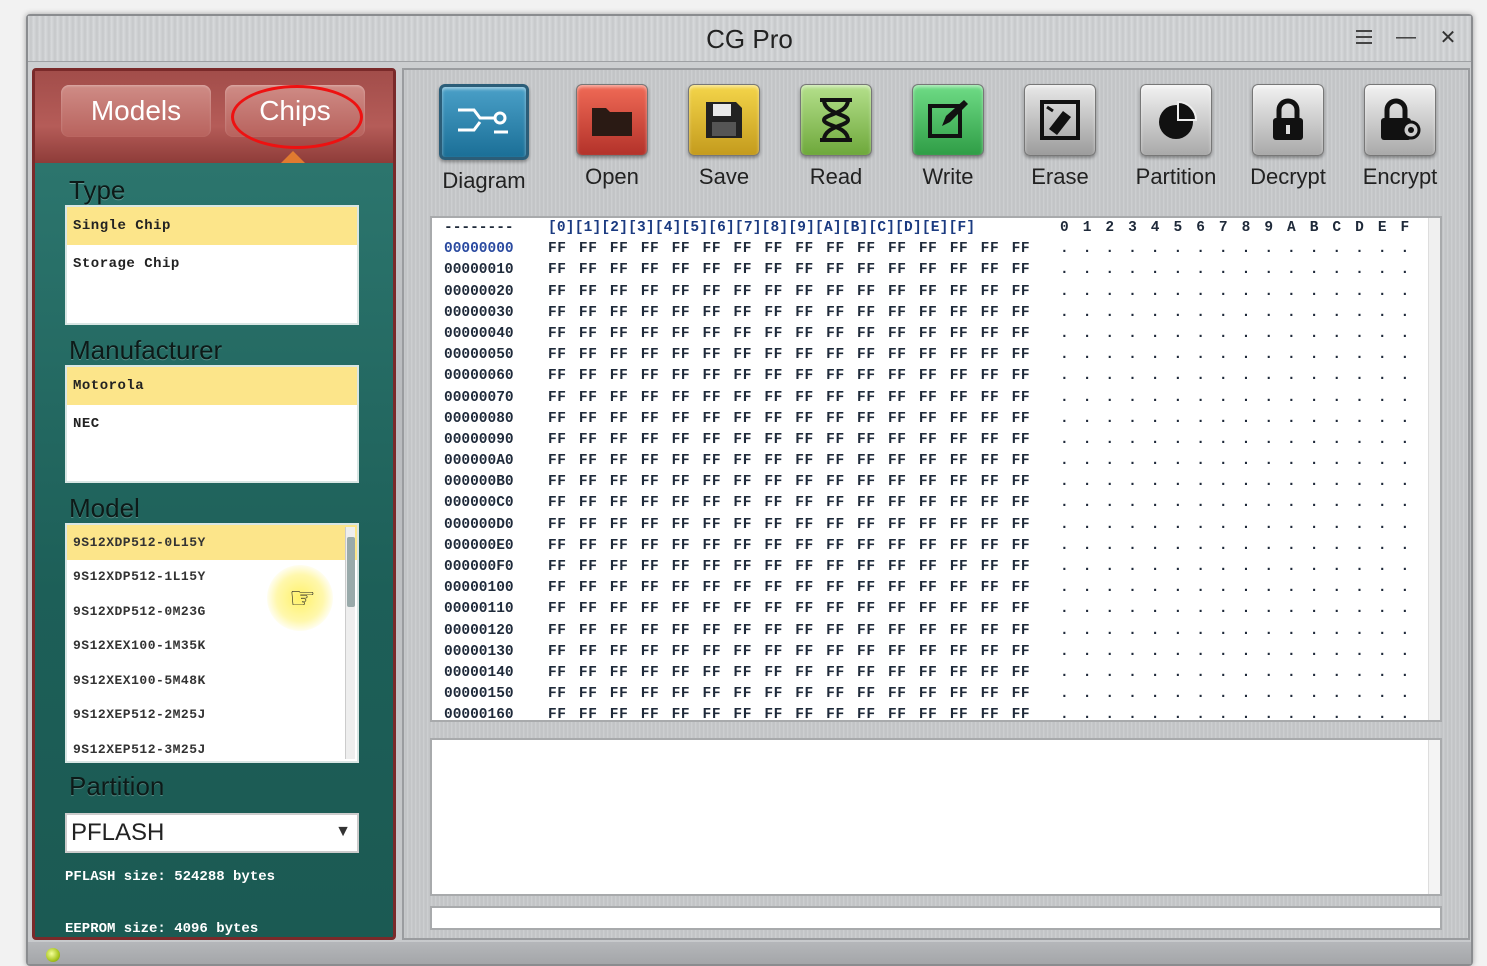 The image size is (1487, 966). Describe the element at coordinates (212, 746) in the screenshot. I see `list-item: 9S12XEP512-3M25J` at that location.